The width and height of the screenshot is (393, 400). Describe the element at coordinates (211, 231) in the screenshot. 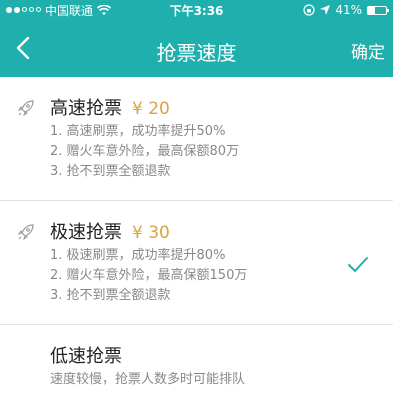

I see `option-title: 极速抢票 ¥ 30` at that location.